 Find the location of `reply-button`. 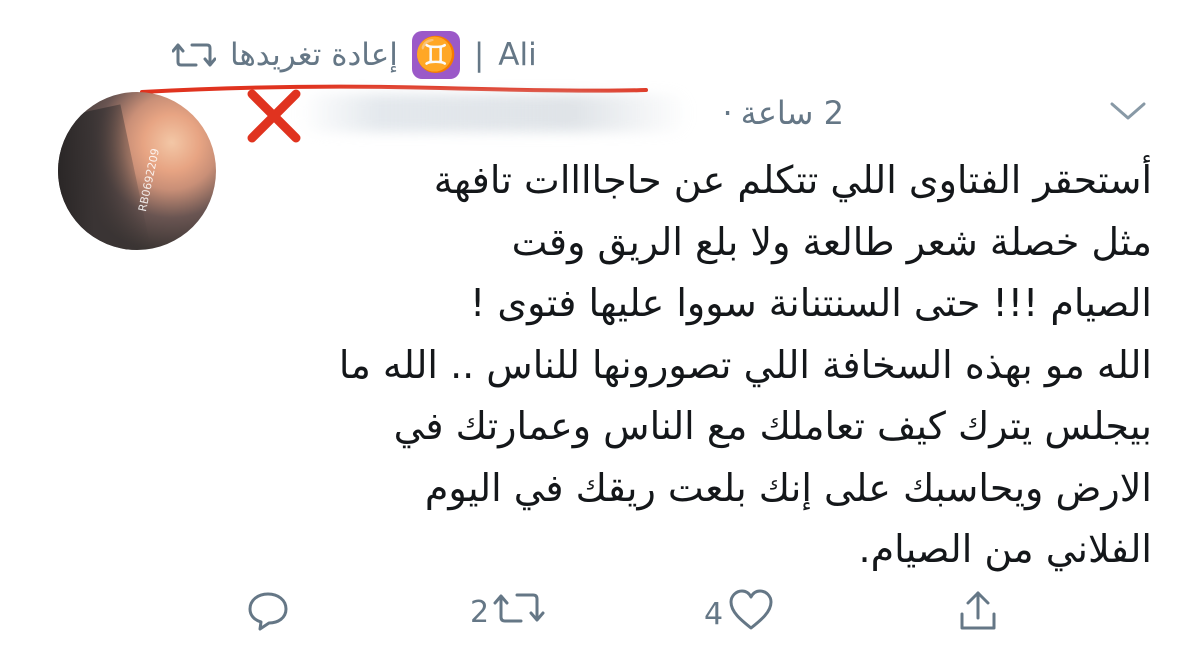

reply-button is located at coordinates (270, 614).